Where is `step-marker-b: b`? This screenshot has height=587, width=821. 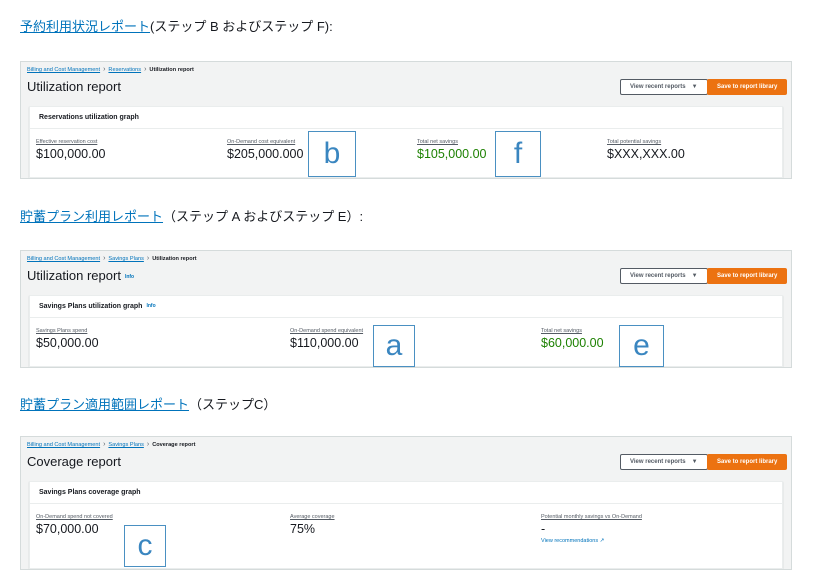
step-marker-b: b is located at coordinates (332, 154).